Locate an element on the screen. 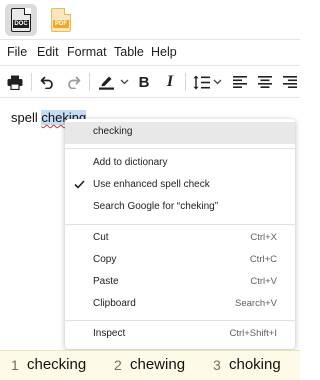 The image size is (320, 380). inspect-item: Inspect Ctrl+Shift+I is located at coordinates (180, 335).